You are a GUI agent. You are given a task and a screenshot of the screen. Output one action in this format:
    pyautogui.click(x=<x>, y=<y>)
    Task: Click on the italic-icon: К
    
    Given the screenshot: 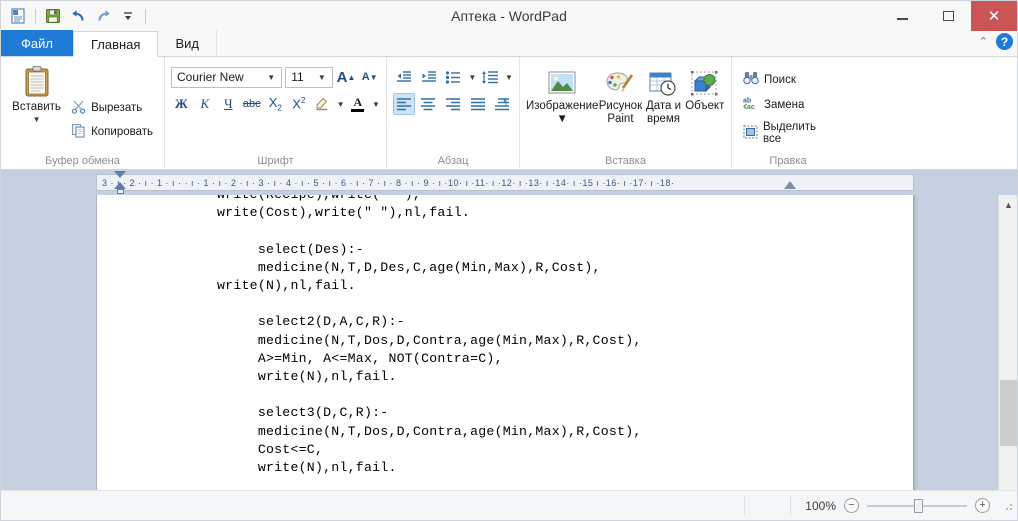 What is the action you would take?
    pyautogui.click(x=205, y=103)
    